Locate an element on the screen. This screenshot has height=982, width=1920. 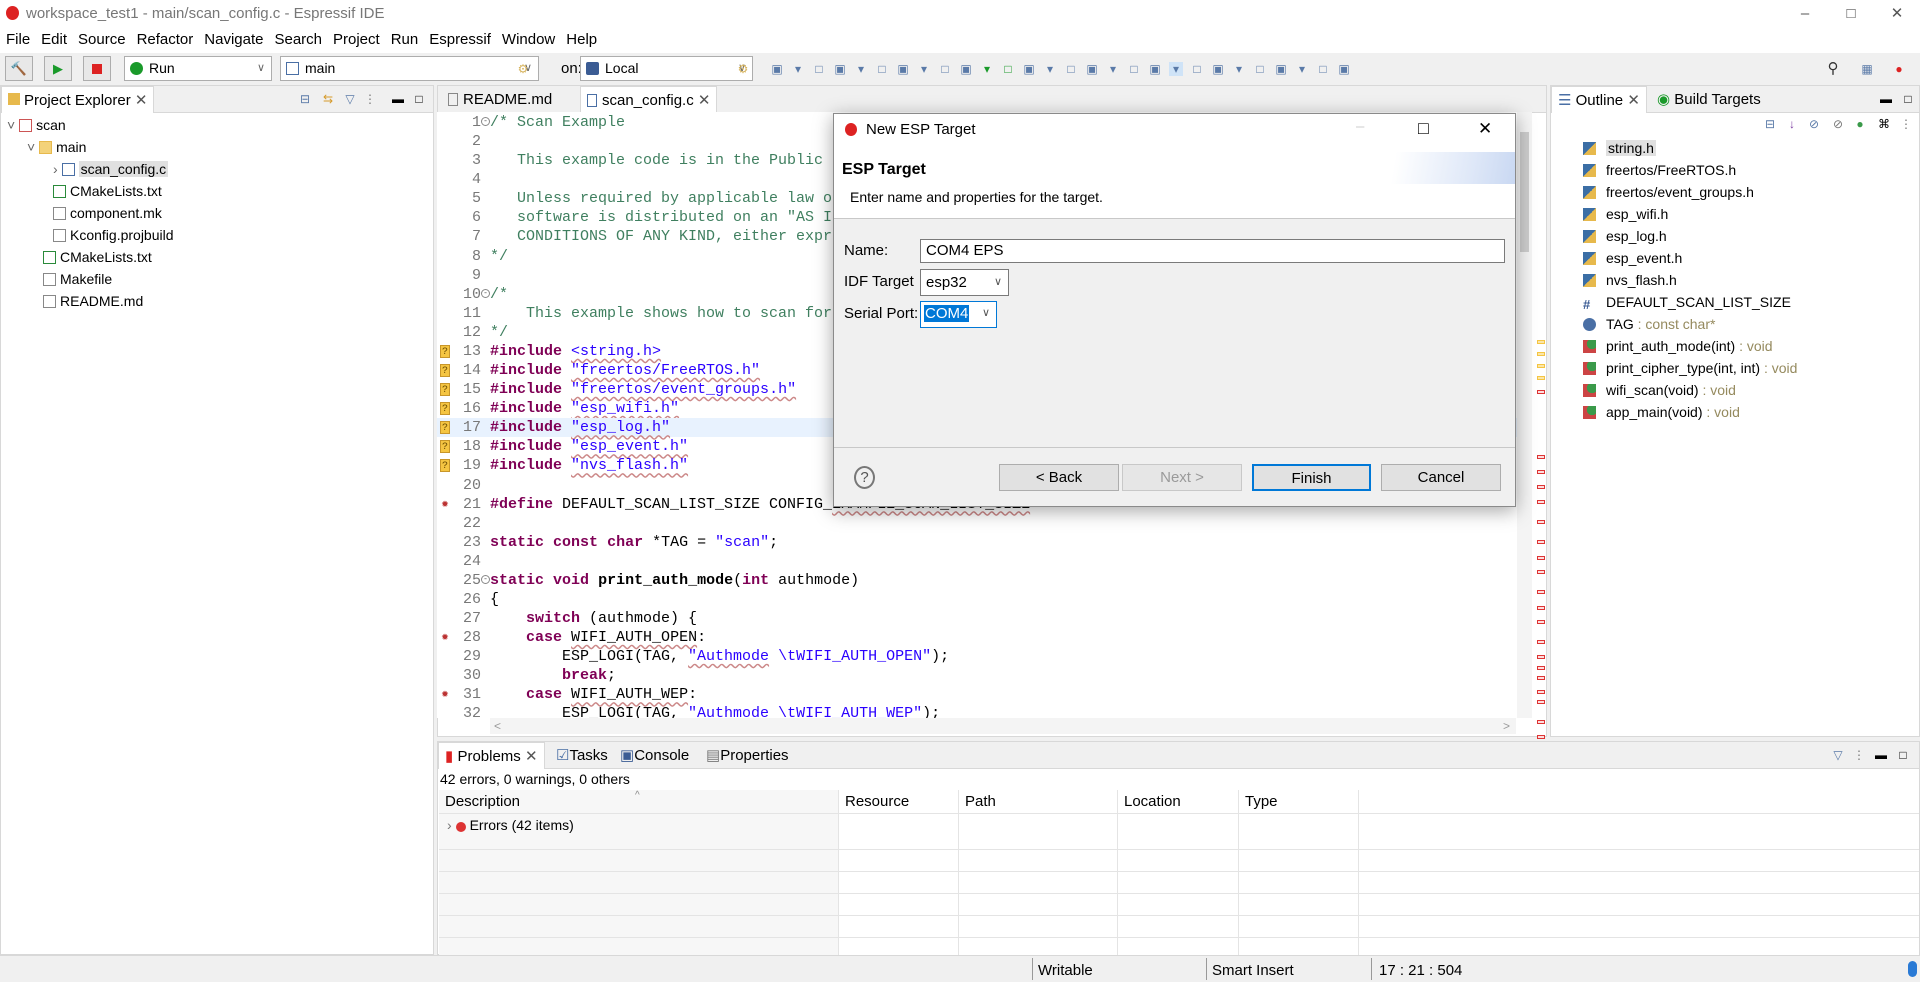
filter-icon: ▽ is located at coordinates (350, 99).